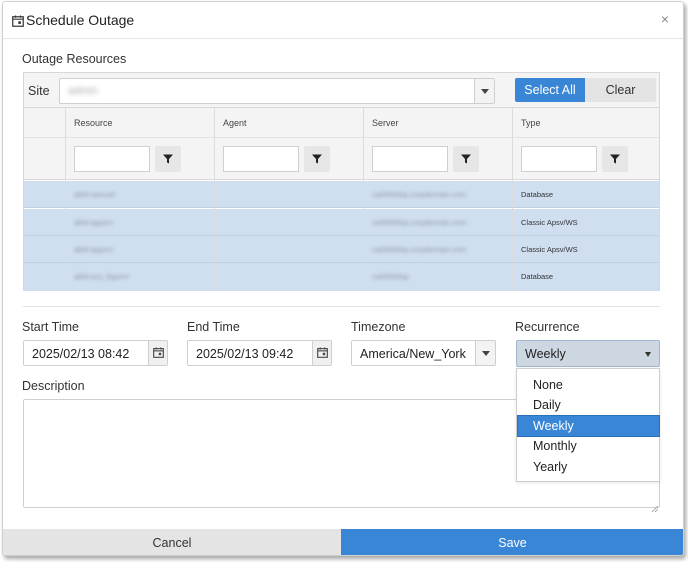  Describe the element at coordinates (512, 542) in the screenshot. I see `save-button: Save` at that location.